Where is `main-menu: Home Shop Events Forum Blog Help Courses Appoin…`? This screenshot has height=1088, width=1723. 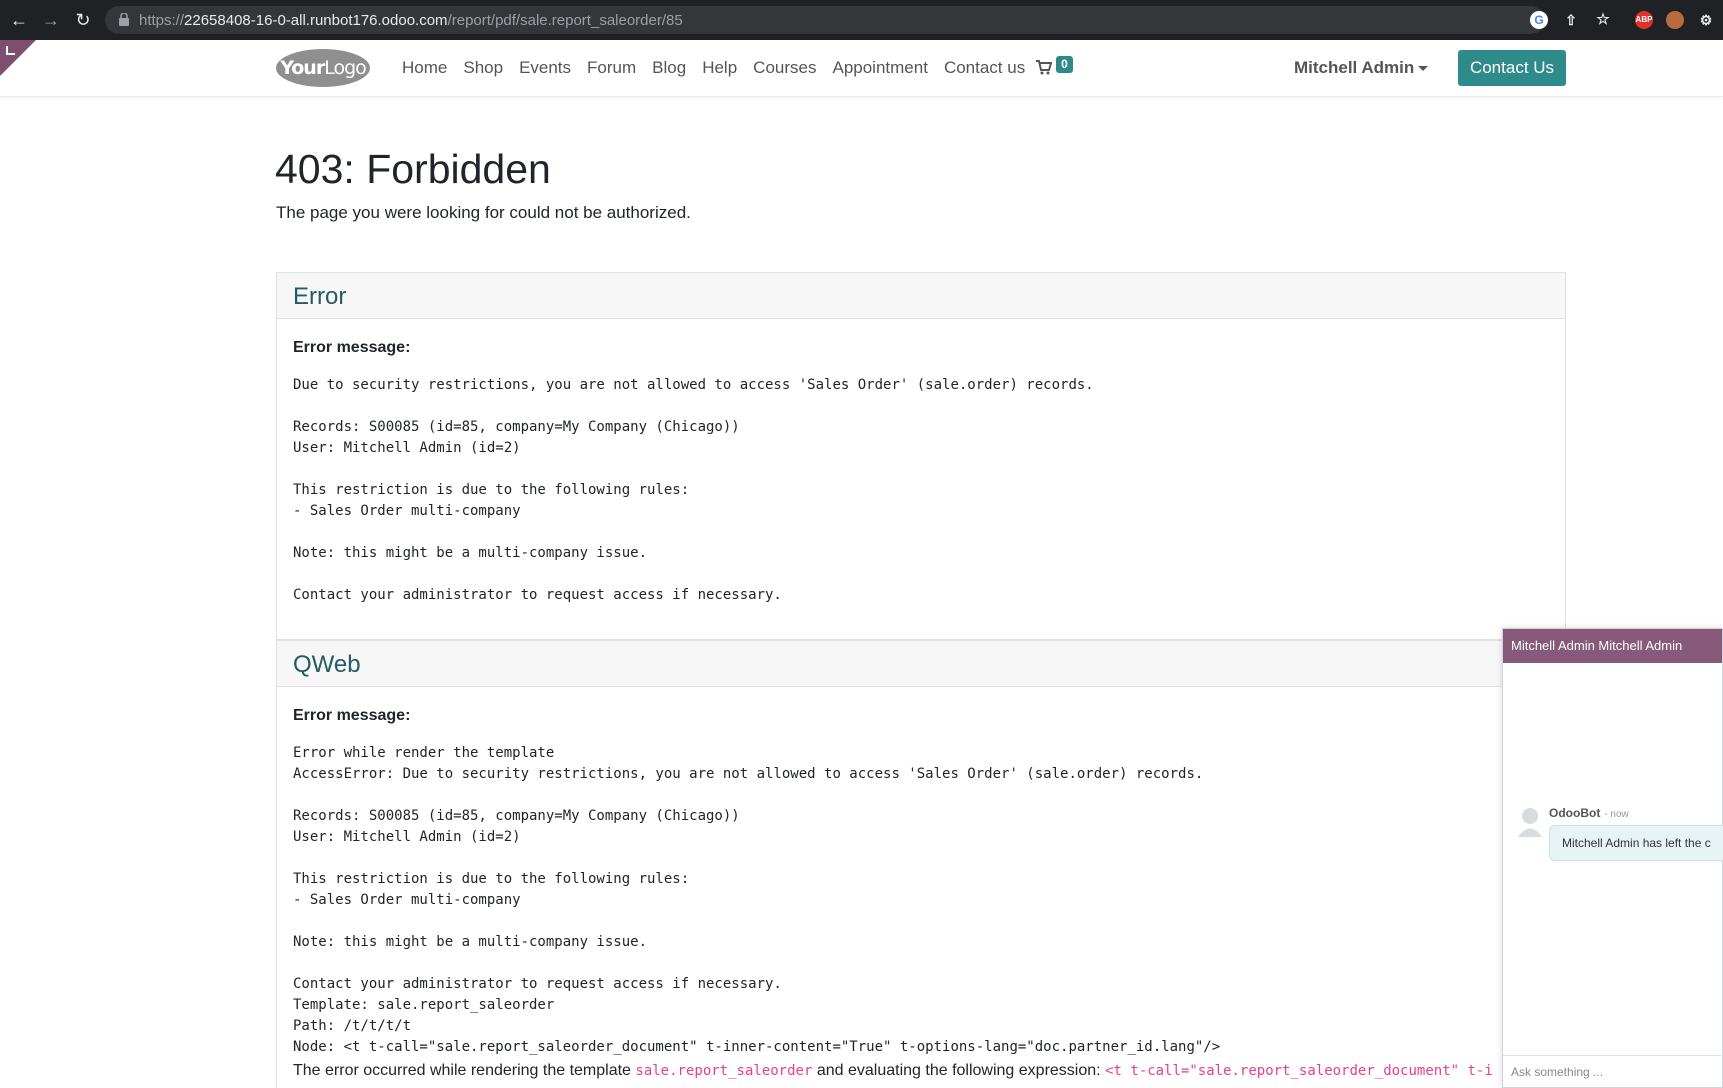 main-menu: Home Shop Events Forum Blog Help Courses Appoin… is located at coordinates (721, 68).